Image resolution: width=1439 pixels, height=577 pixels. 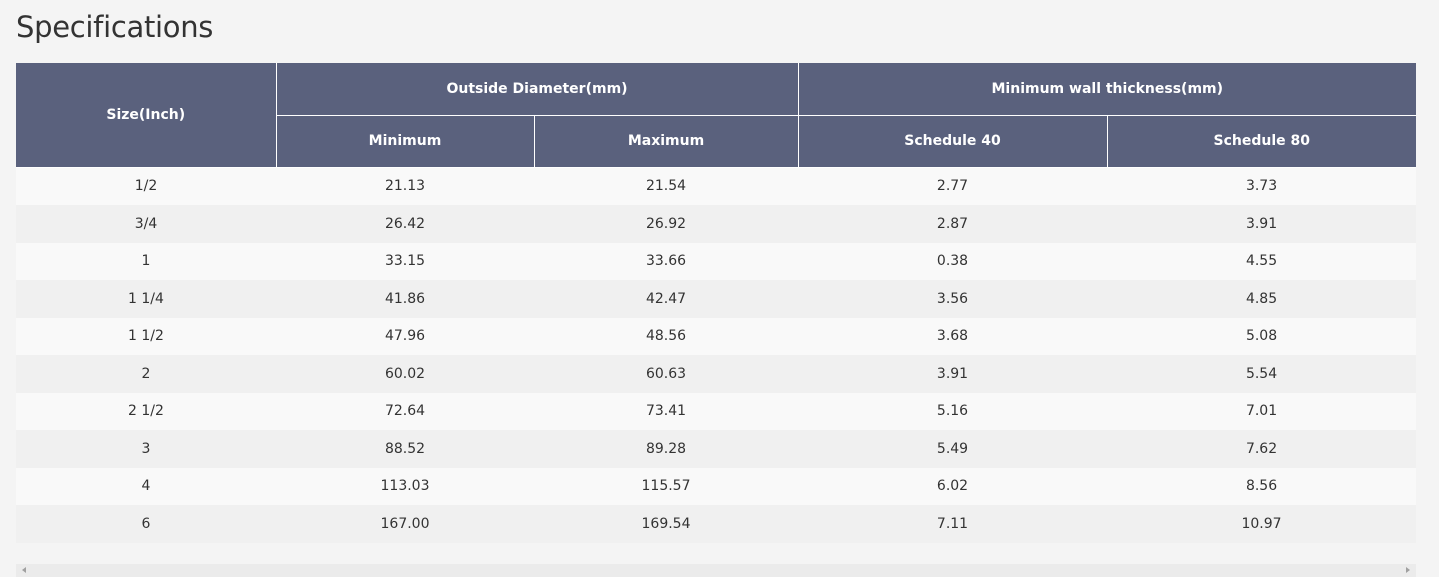 I want to click on header-schedule-40: Schedule 40, so click(x=952, y=141).